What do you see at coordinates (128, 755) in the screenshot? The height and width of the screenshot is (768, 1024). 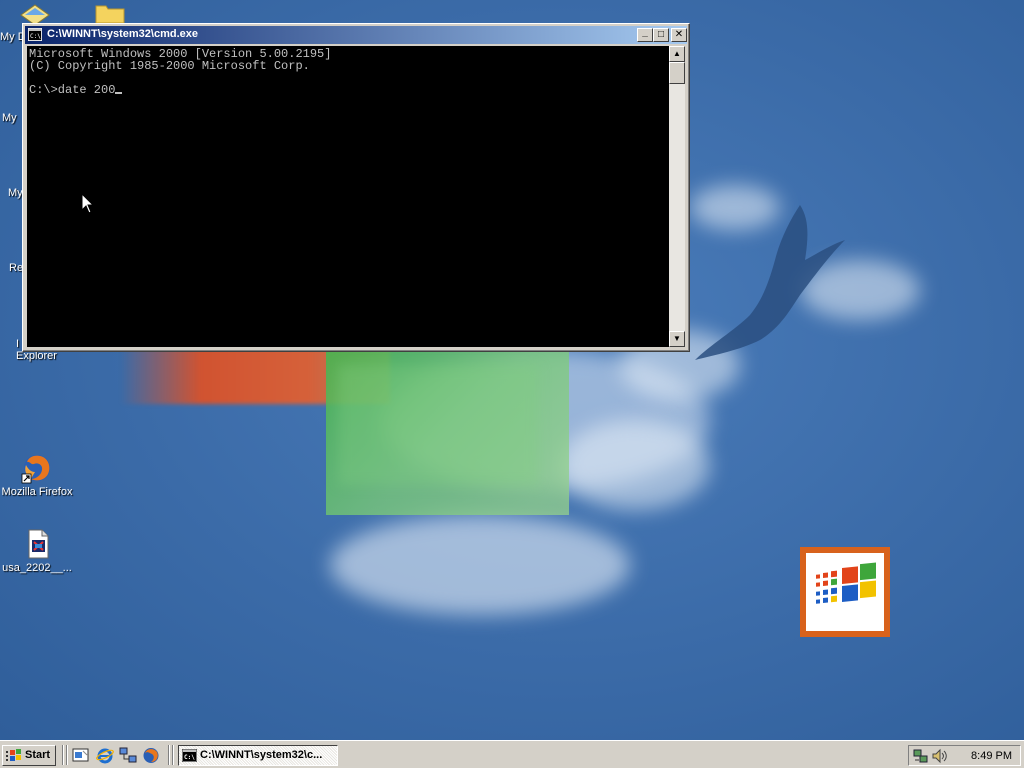 I see `network-icon` at bounding box center [128, 755].